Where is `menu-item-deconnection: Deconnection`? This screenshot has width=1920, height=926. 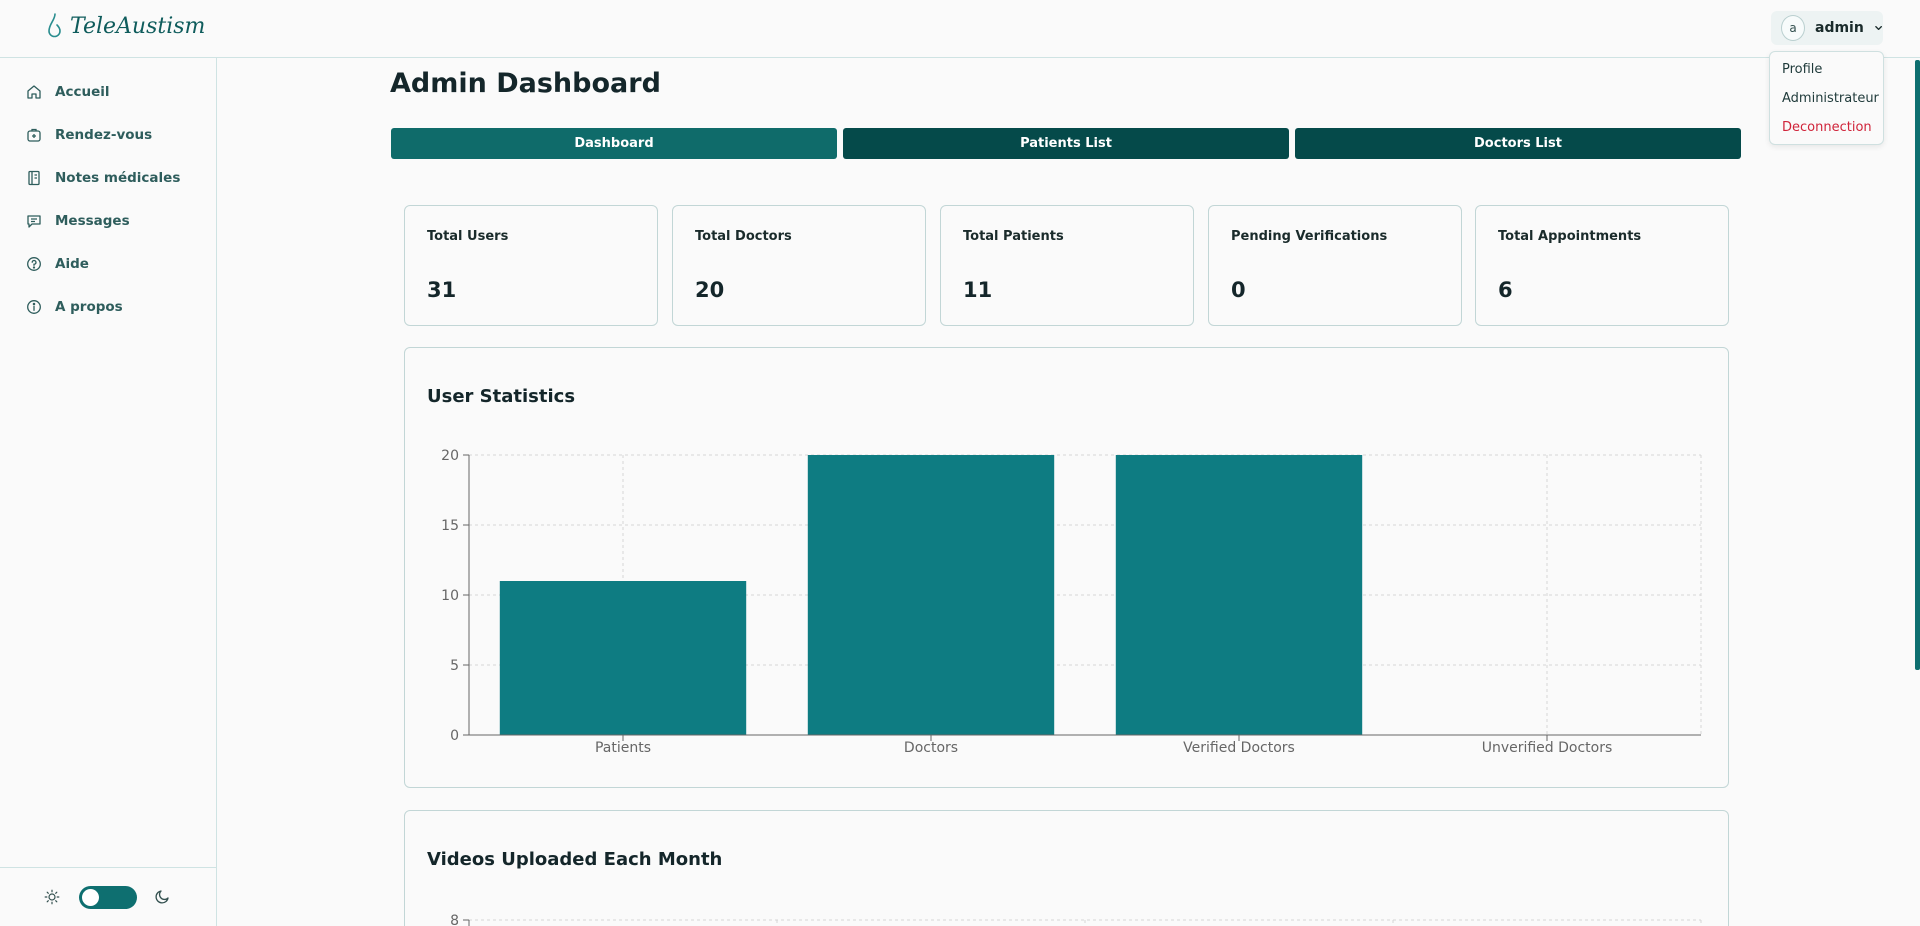 menu-item-deconnection: Deconnection is located at coordinates (1826, 132).